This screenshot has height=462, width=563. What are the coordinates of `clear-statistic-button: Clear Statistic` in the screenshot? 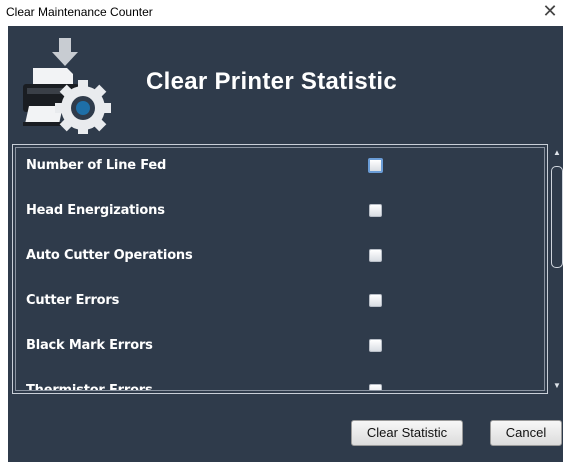 It's located at (407, 433).